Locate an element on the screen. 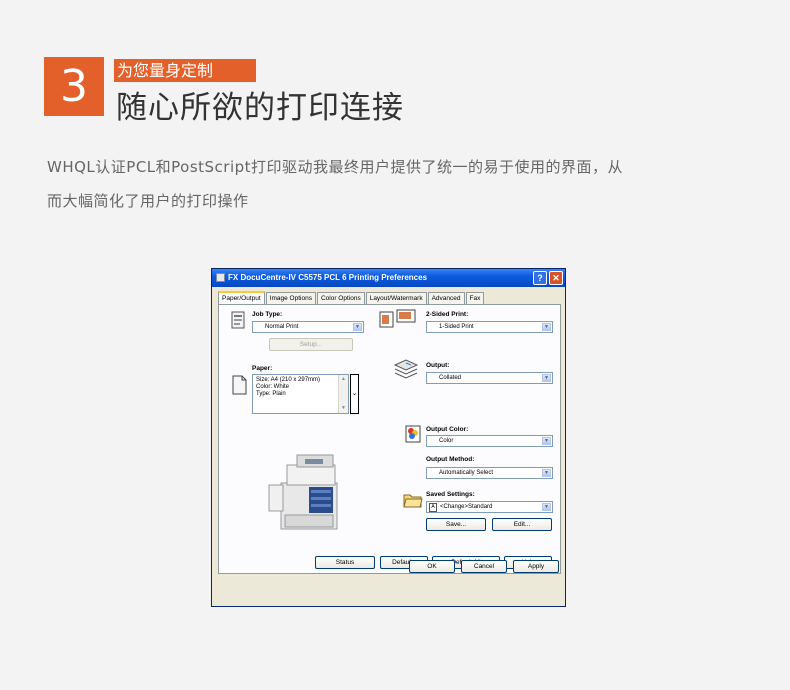 This screenshot has height=690, width=790. apply-button: Apply is located at coordinates (536, 566).